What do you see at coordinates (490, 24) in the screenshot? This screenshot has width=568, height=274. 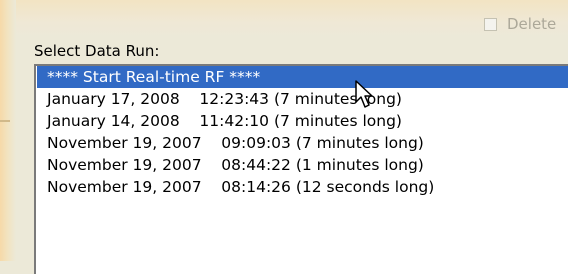 I see `delete-checkbox` at bounding box center [490, 24].